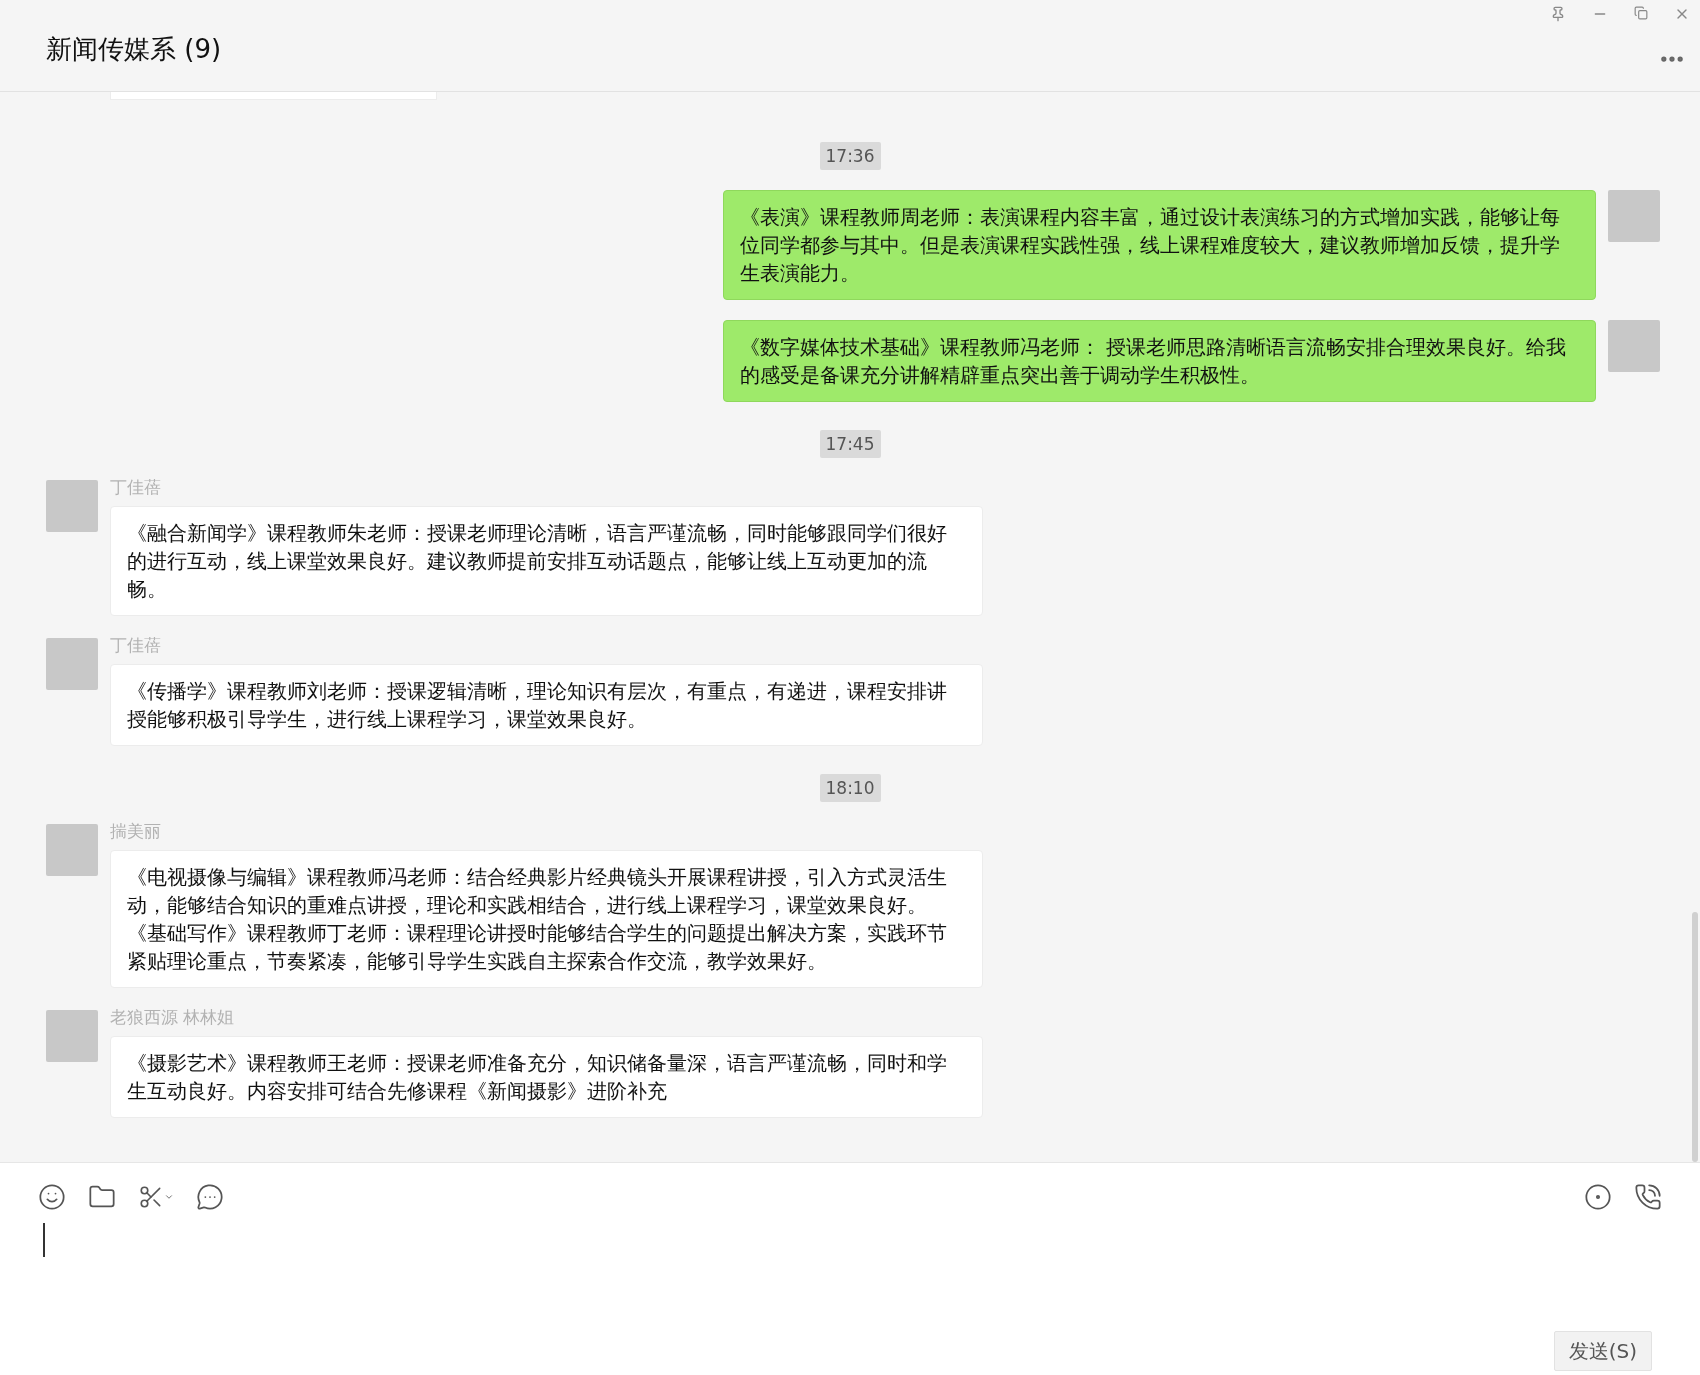 The width and height of the screenshot is (1700, 1375). What do you see at coordinates (173, 1017) in the screenshot?
I see `sender-name: 老狼西源 林林姐` at bounding box center [173, 1017].